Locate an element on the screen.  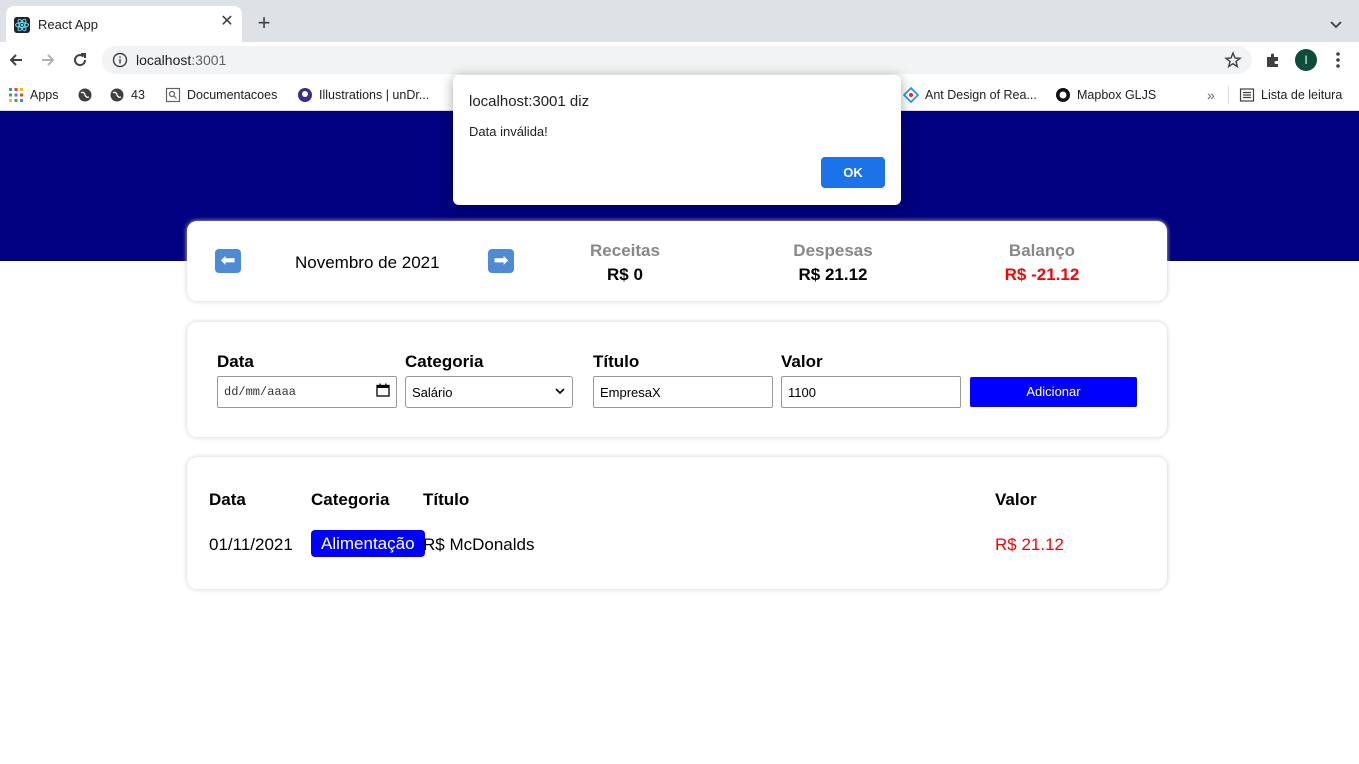
bookmark-label: Documentacoes is located at coordinates (232, 95).